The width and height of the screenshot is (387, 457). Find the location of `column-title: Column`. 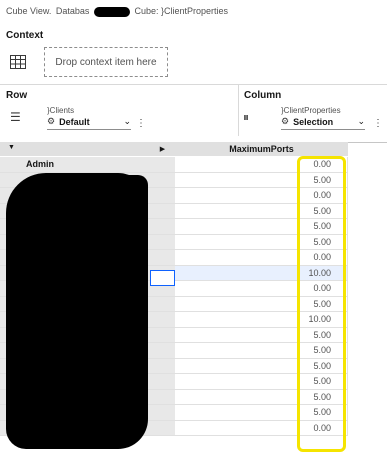

column-title: Column is located at coordinates (263, 95).